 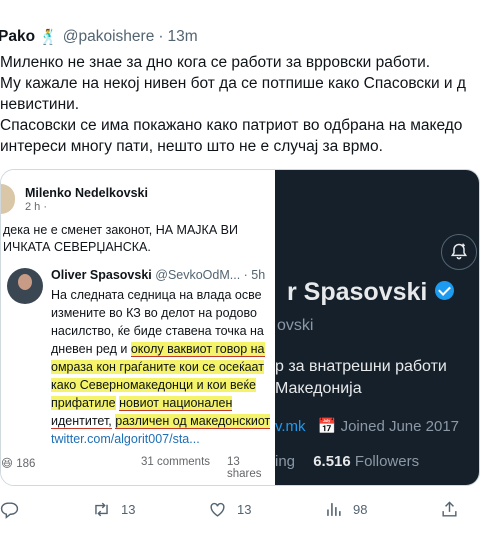 I want to click on quoted-line: идентитет, различен од македонскиот, so click(x=162, y=421).